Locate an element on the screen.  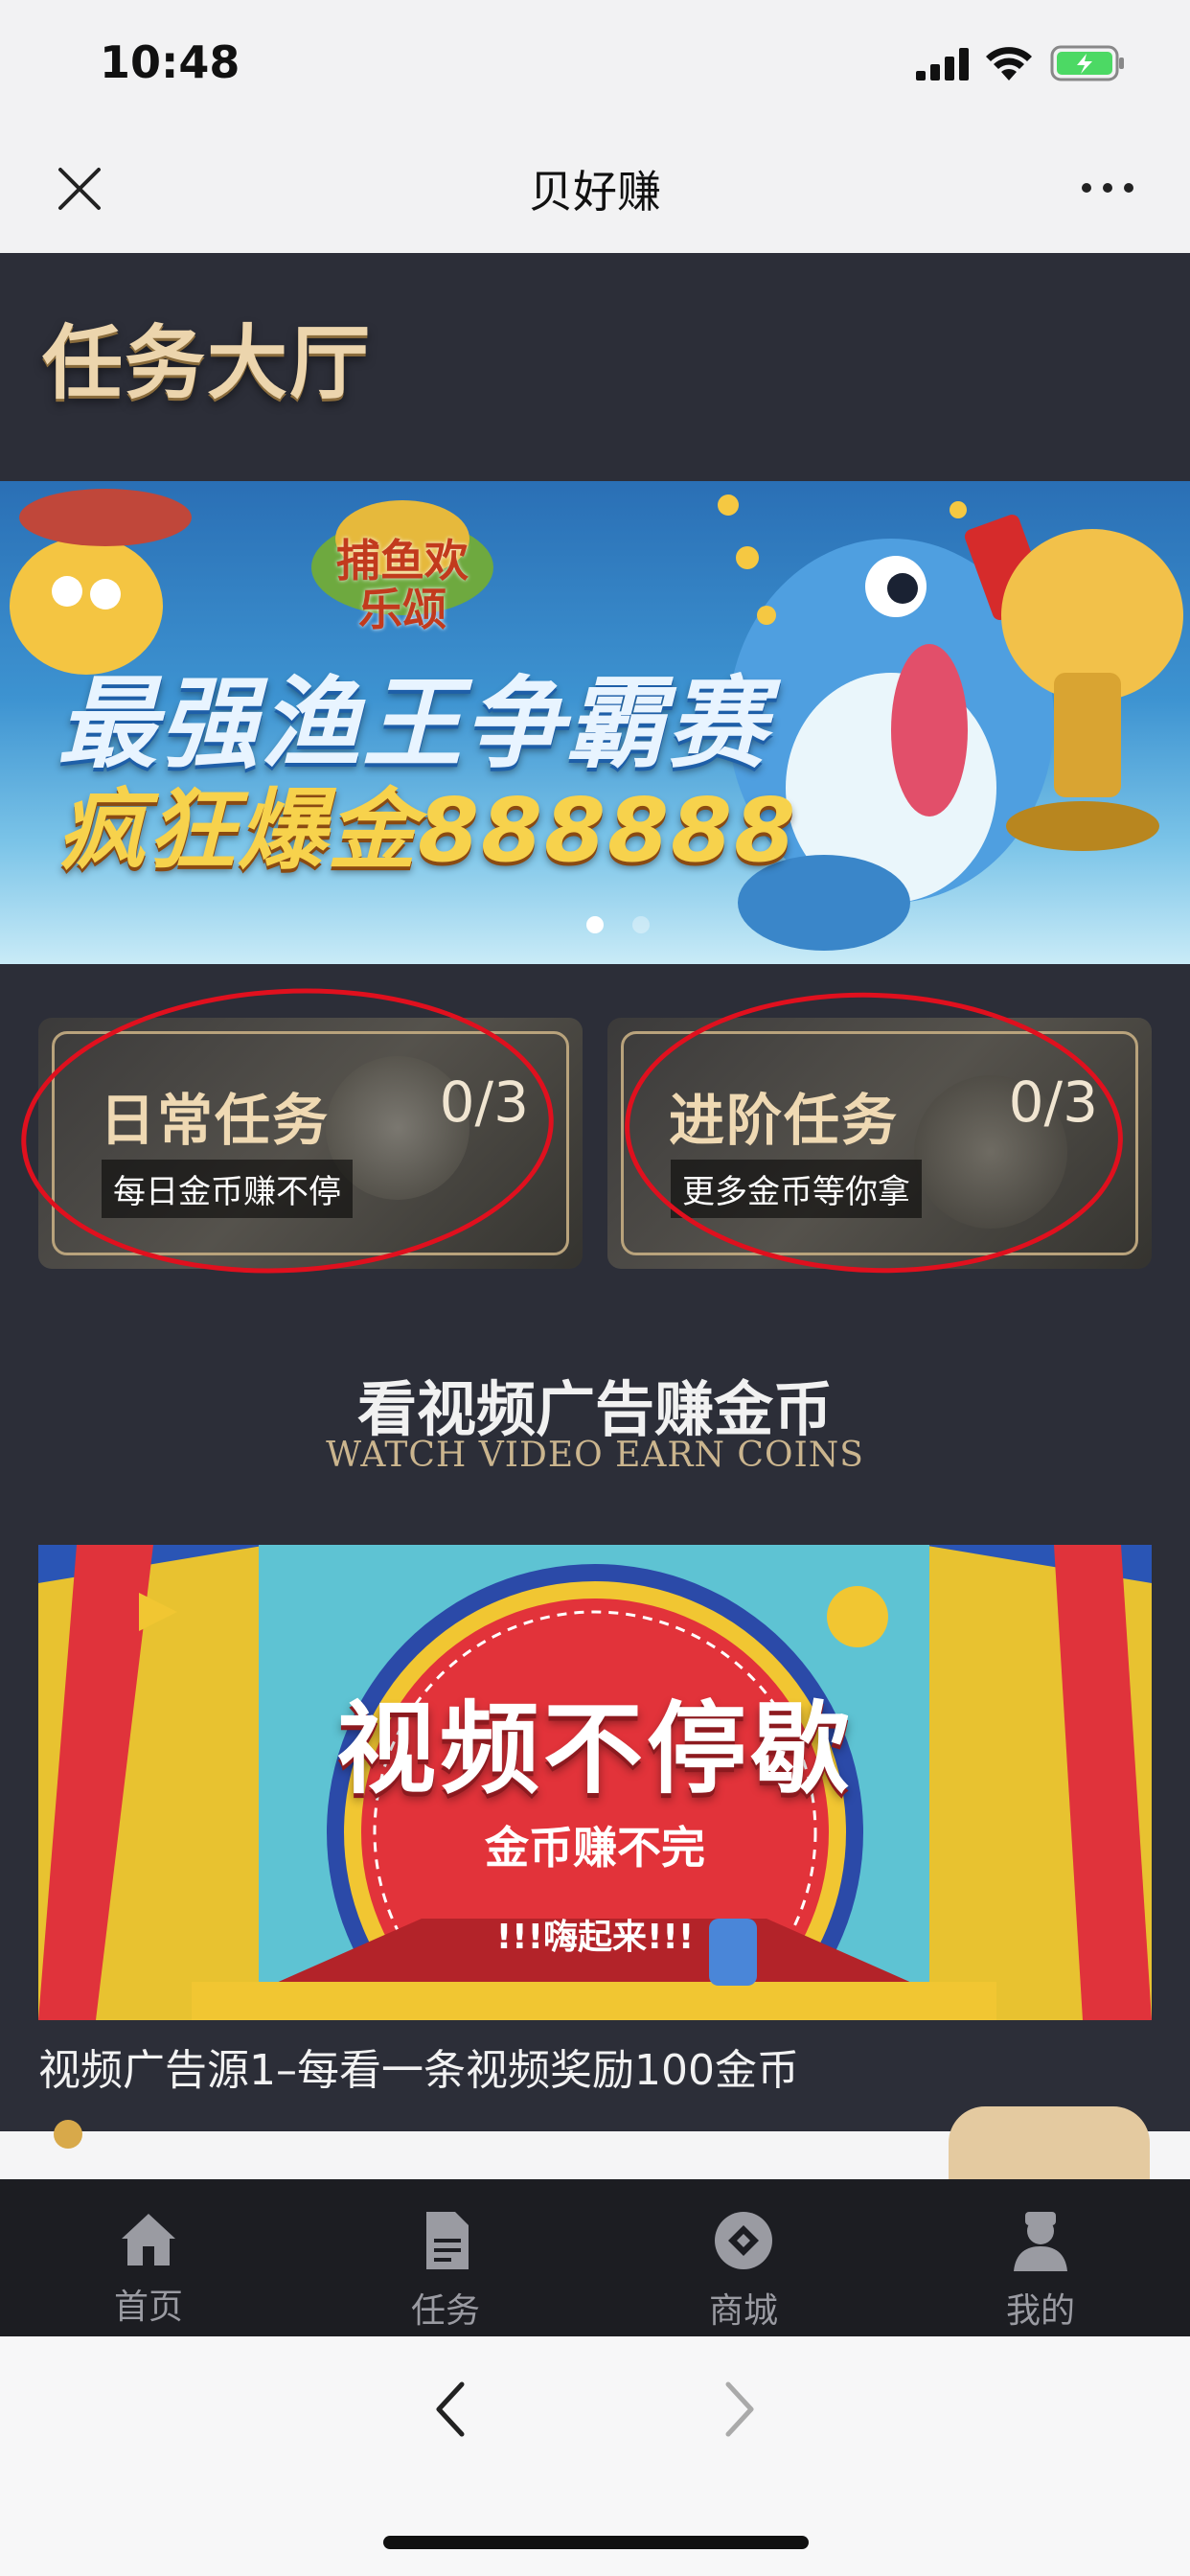
video-ad-cheer: !!!嗨起来!!! is located at coordinates (595, 1937).